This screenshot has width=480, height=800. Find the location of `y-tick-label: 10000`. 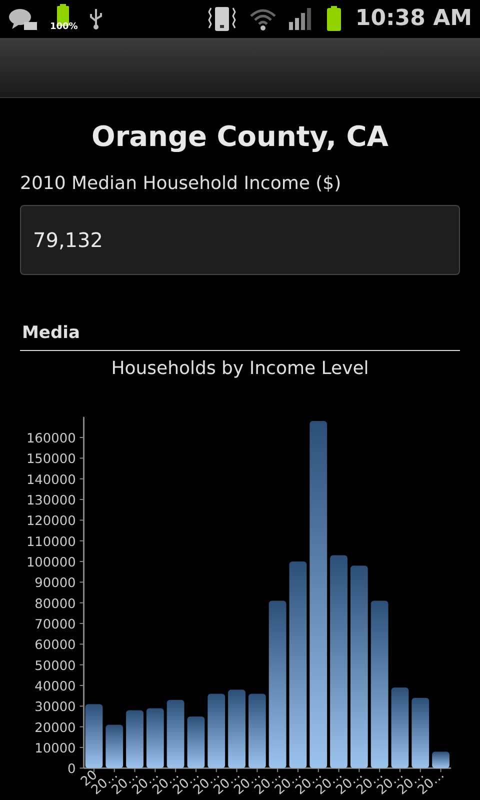

y-tick-label: 10000 is located at coordinates (55, 748).